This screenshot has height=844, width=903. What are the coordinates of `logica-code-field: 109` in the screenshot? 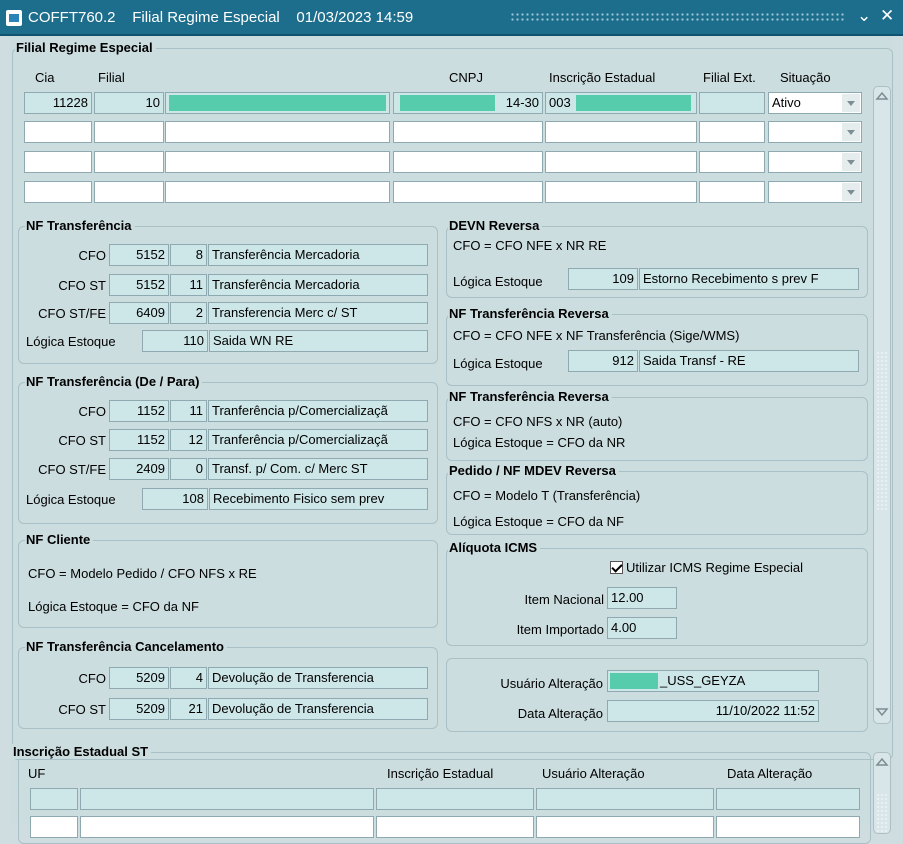 It's located at (603, 279).